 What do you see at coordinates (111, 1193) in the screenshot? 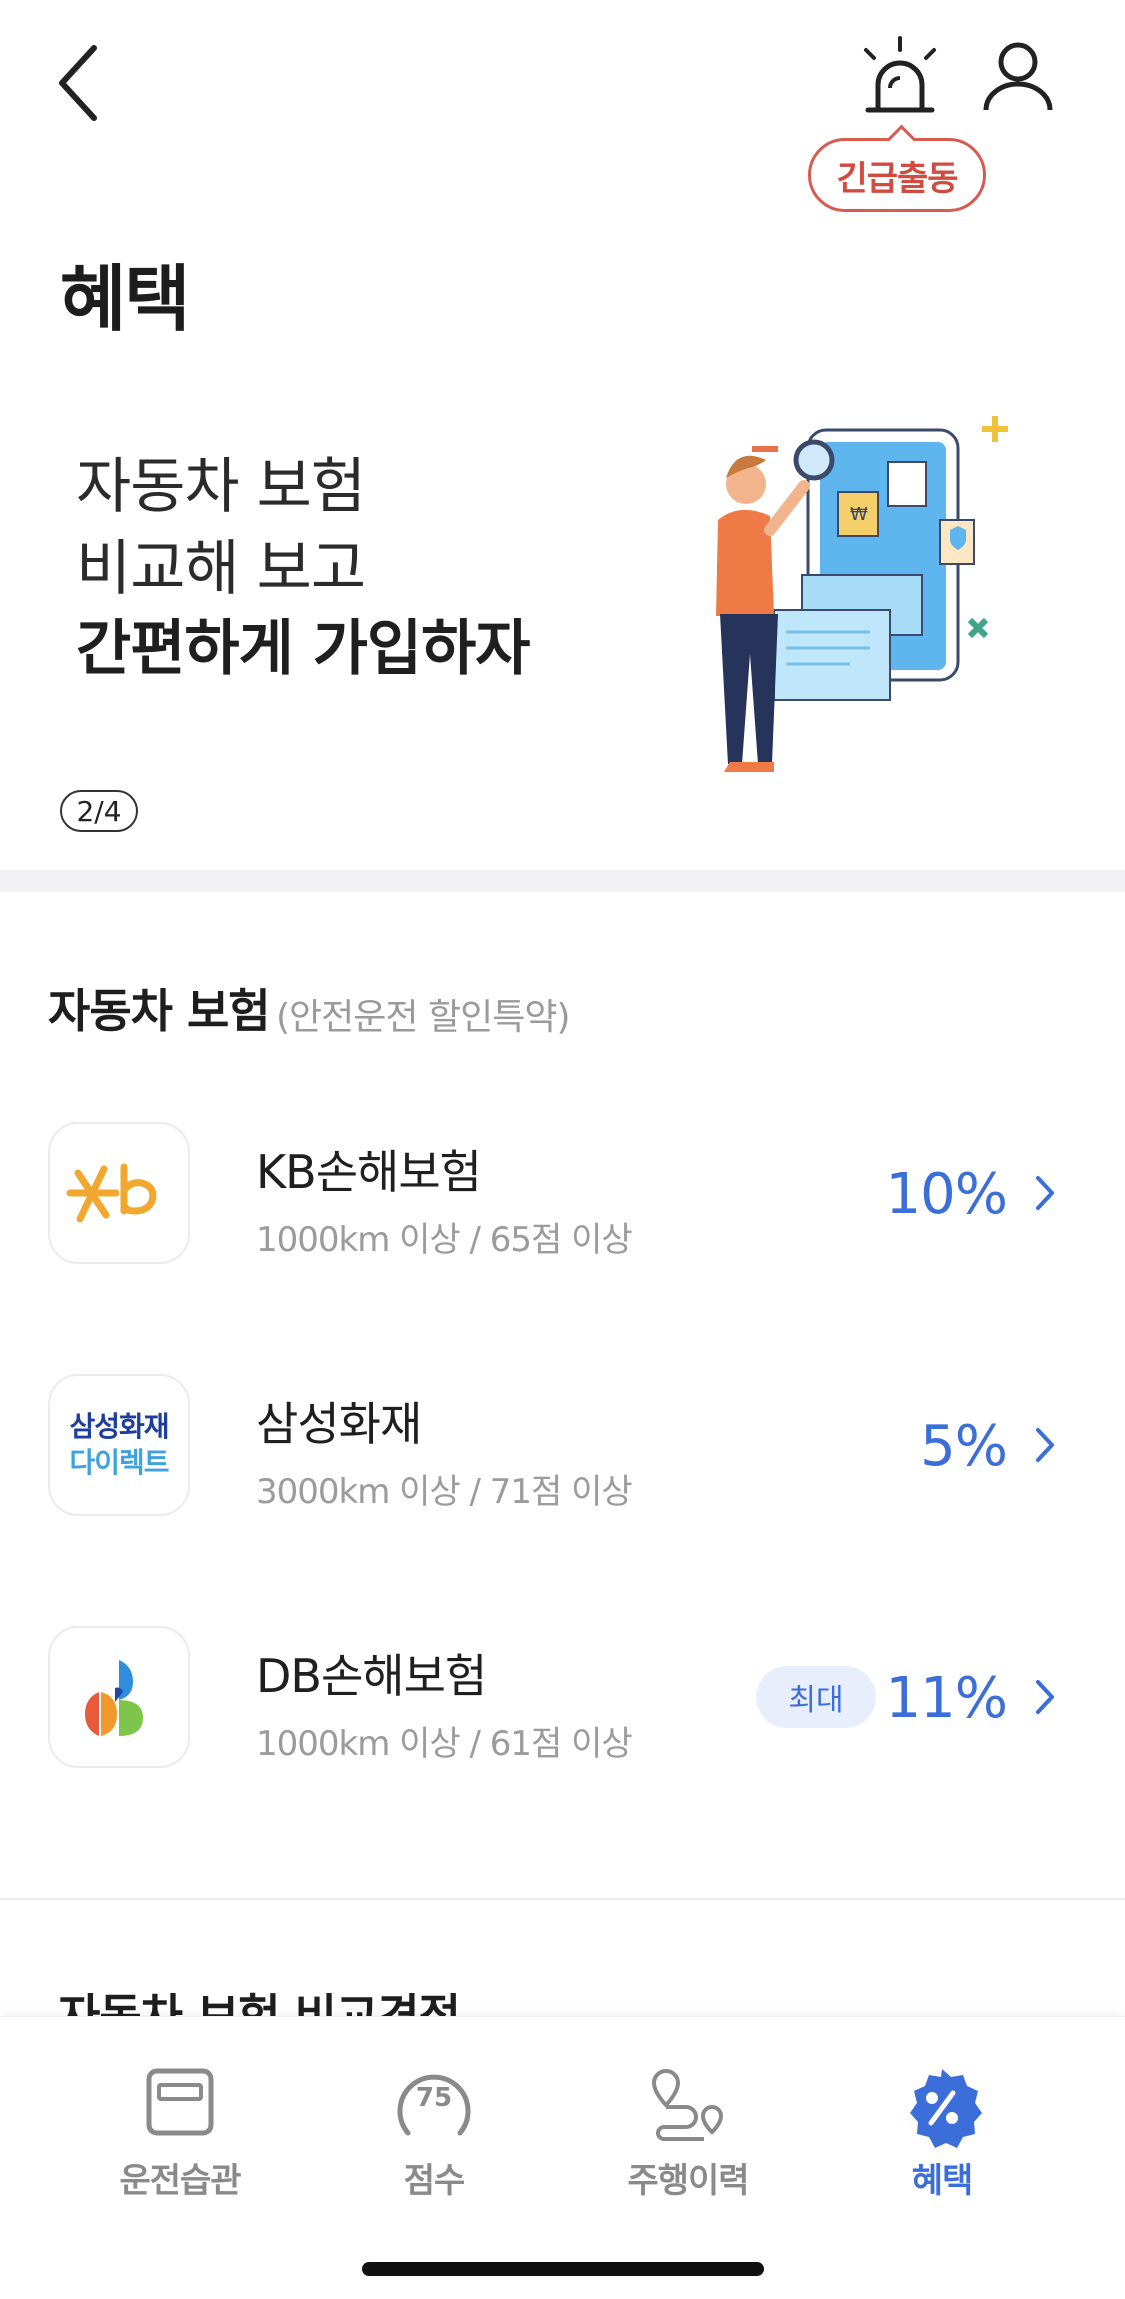
I see `kb-logo-icon` at bounding box center [111, 1193].